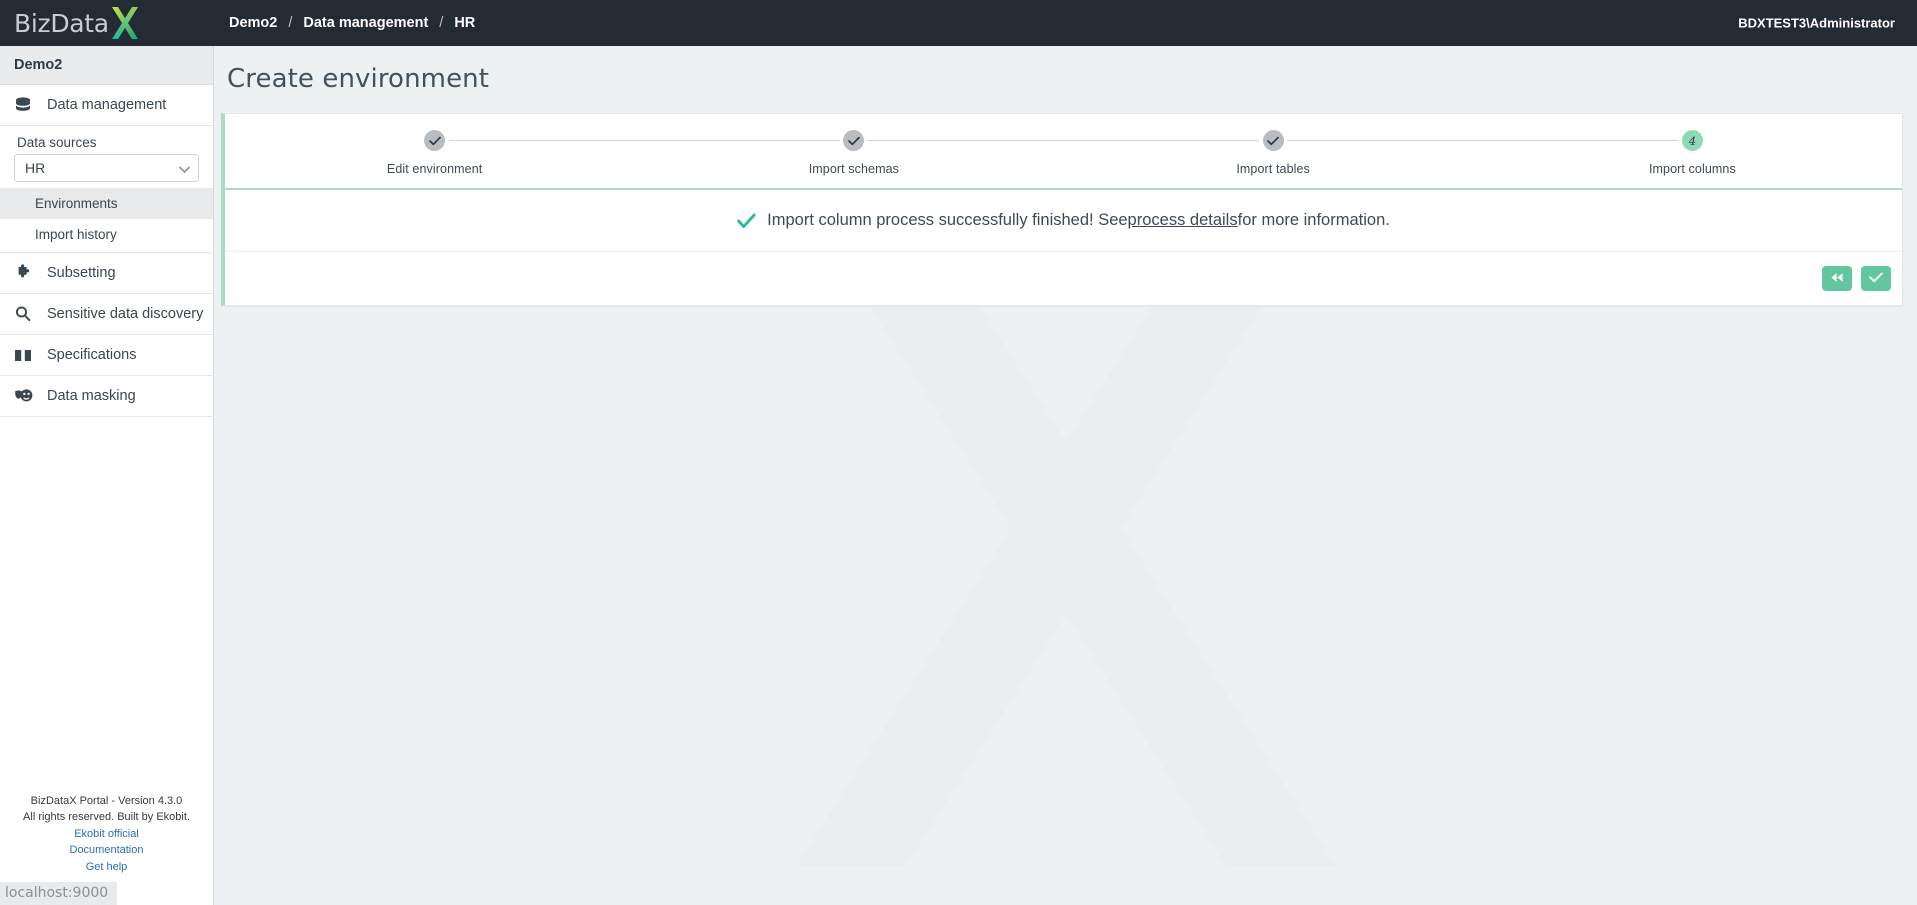  I want to click on sidebar-subitem-label: Environments, so click(76, 203).